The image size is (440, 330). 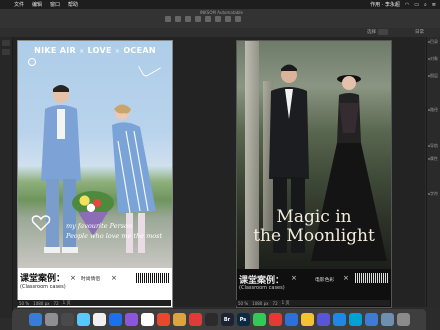 What do you see at coordinates (419, 32) in the screenshot?
I see `workspace-tab: 日常` at bounding box center [419, 32].